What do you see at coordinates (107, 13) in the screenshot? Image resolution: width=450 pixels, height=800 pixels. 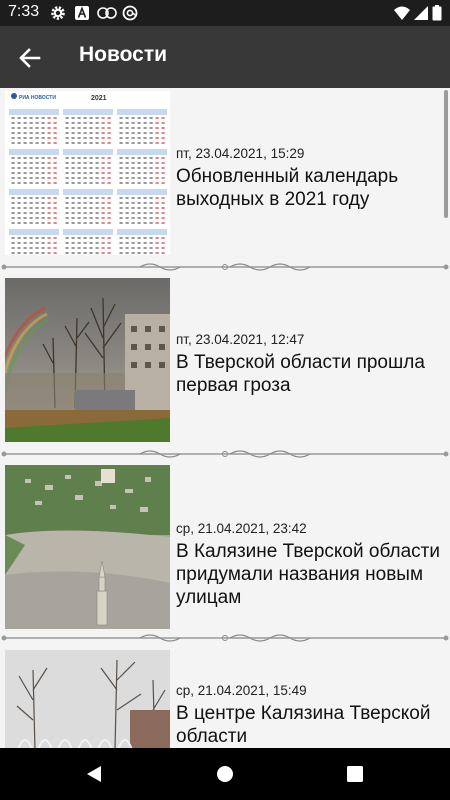 I see `cc-icon` at bounding box center [107, 13].